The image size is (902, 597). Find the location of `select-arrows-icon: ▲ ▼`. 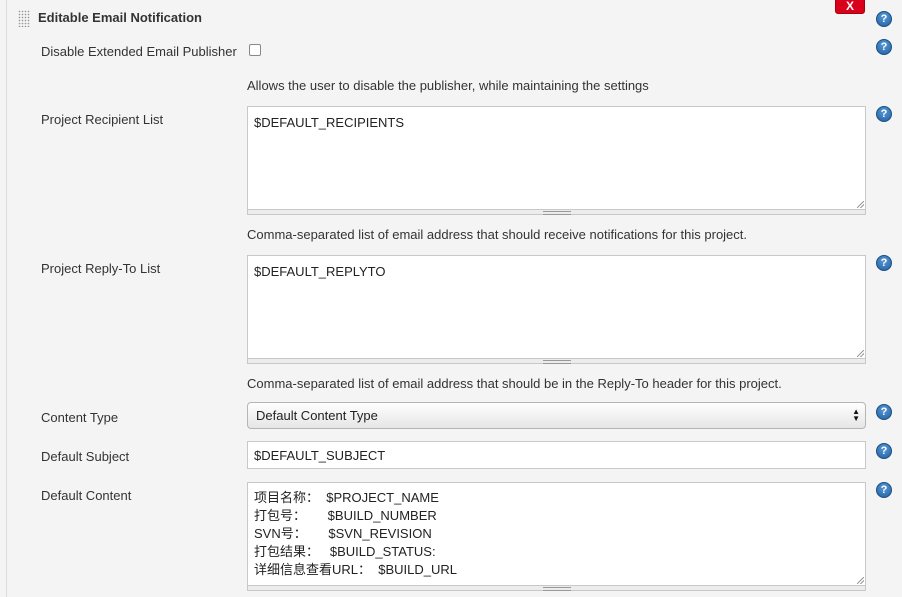

select-arrows-icon: ▲ ▼ is located at coordinates (856, 415).